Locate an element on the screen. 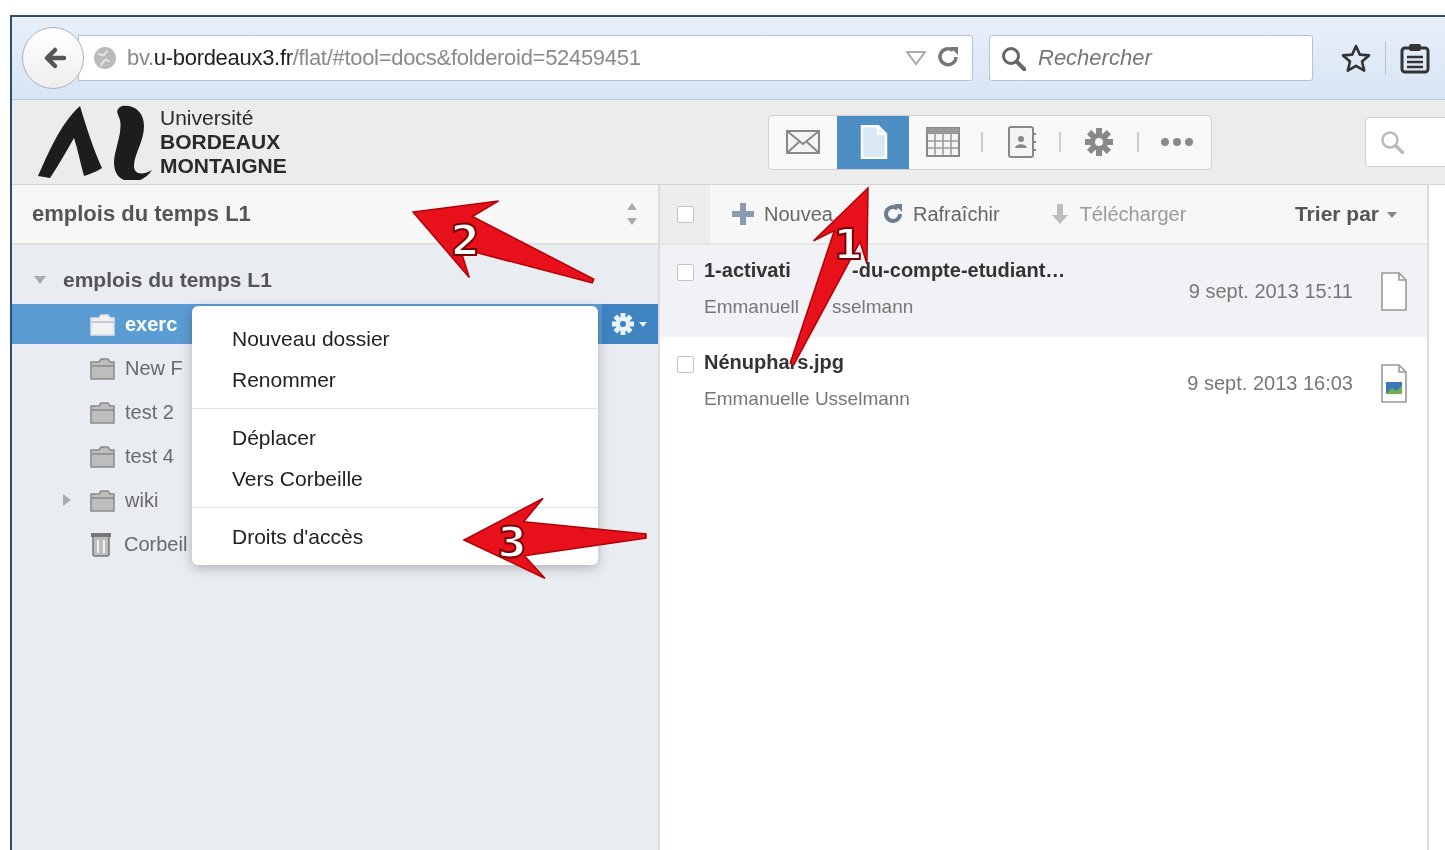  file-author: sselmann is located at coordinates (873, 306).